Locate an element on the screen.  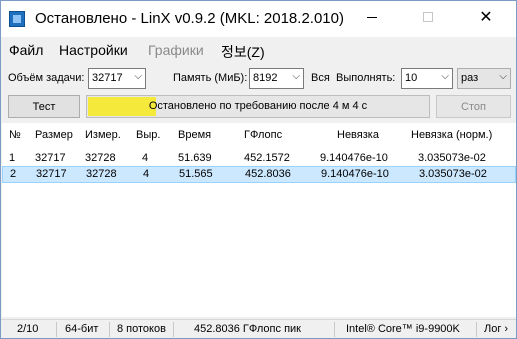
run-unit-combo: раз ⌵ is located at coordinates (484, 78).